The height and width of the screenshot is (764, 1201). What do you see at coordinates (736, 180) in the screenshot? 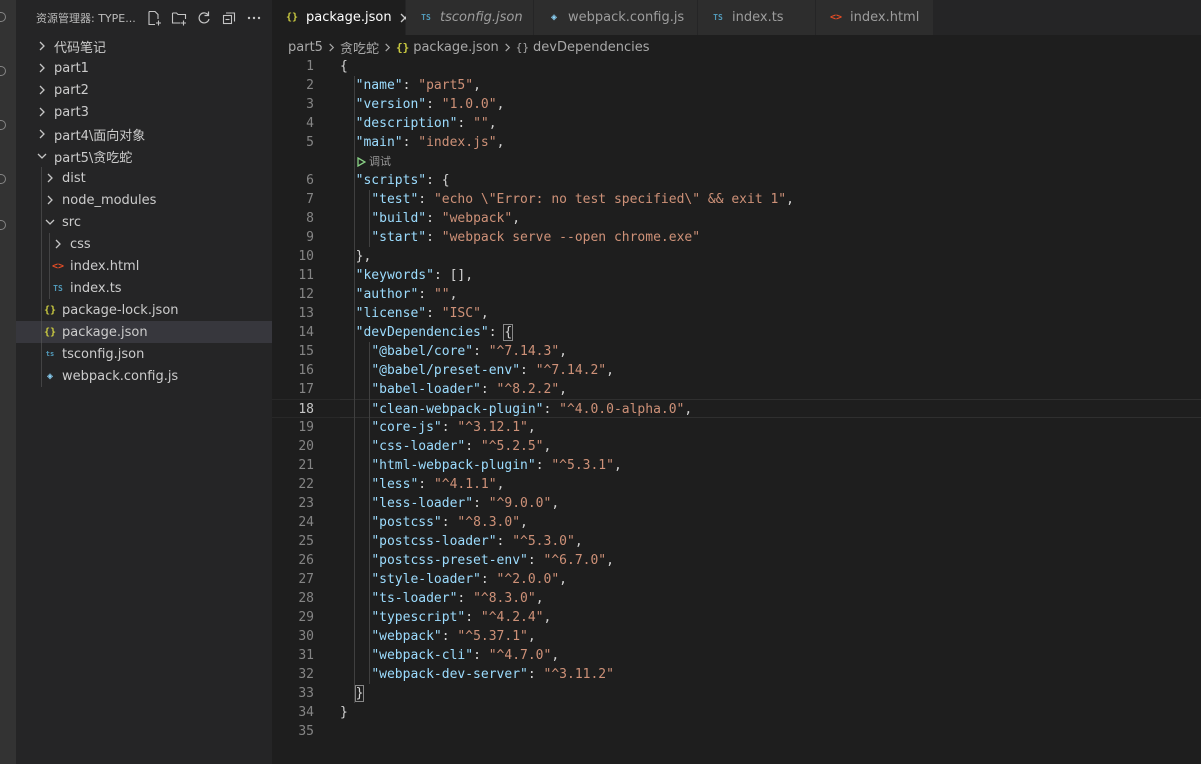
I see `code-line: 6 "scripts": {` at bounding box center [736, 180].